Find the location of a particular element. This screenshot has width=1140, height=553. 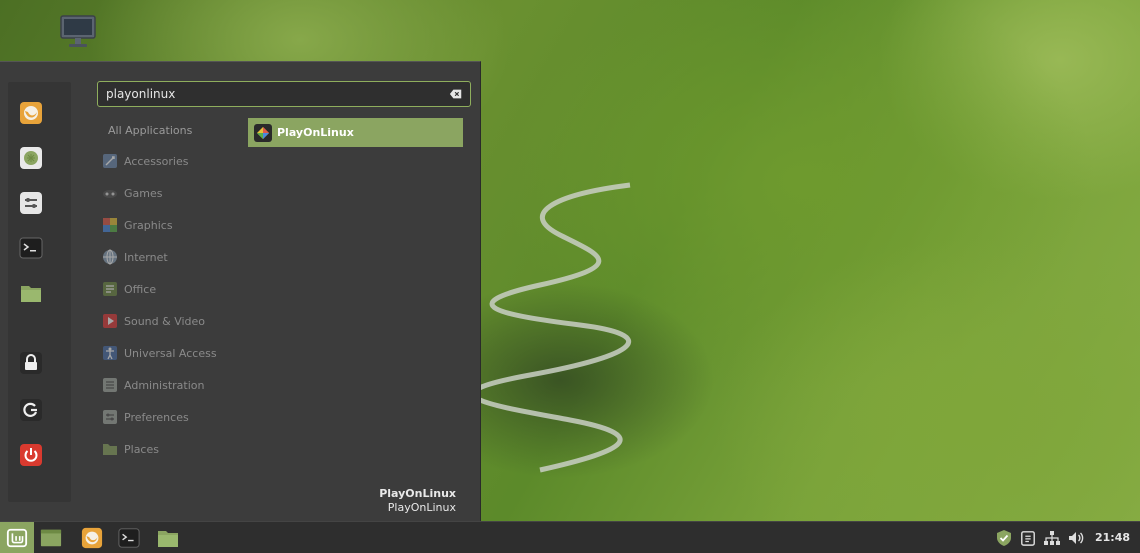

category-administration: Administration is located at coordinates (172, 385).